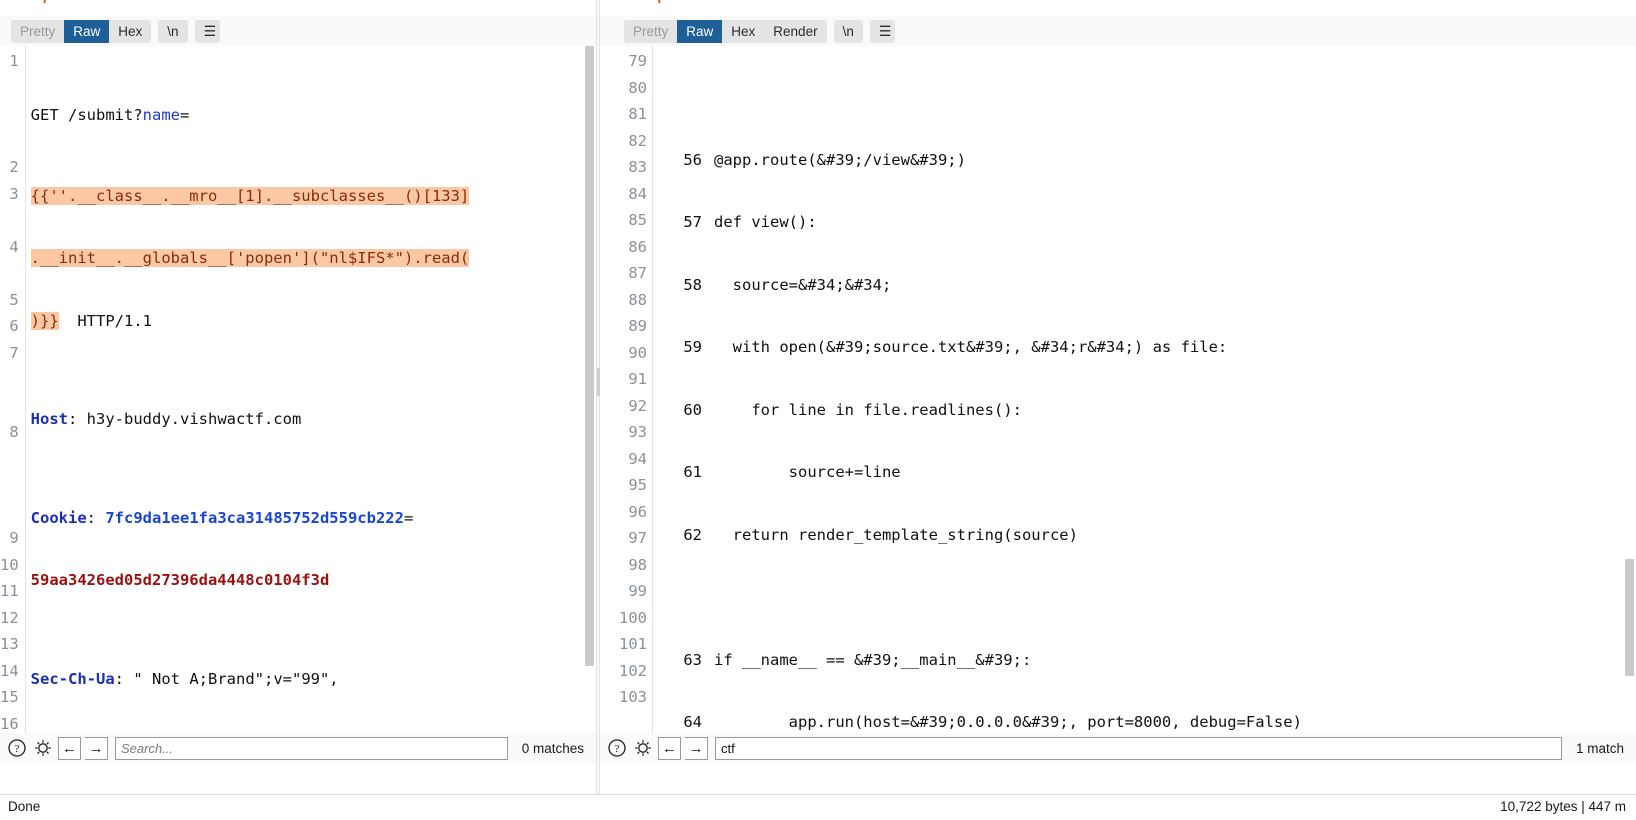 Image resolution: width=1636 pixels, height=820 pixels. What do you see at coordinates (166, 419) in the screenshot?
I see `header-host: Host: h3y-buddy.vishwactf.com` at bounding box center [166, 419].